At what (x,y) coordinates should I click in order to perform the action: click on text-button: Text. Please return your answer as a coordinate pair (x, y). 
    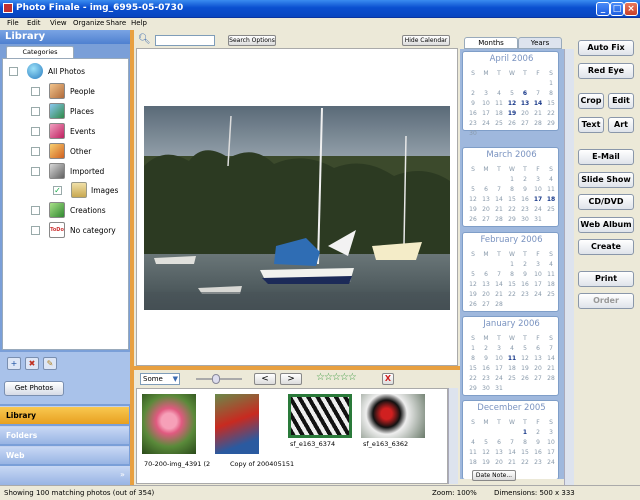
    Looking at the image, I should click on (591, 125).